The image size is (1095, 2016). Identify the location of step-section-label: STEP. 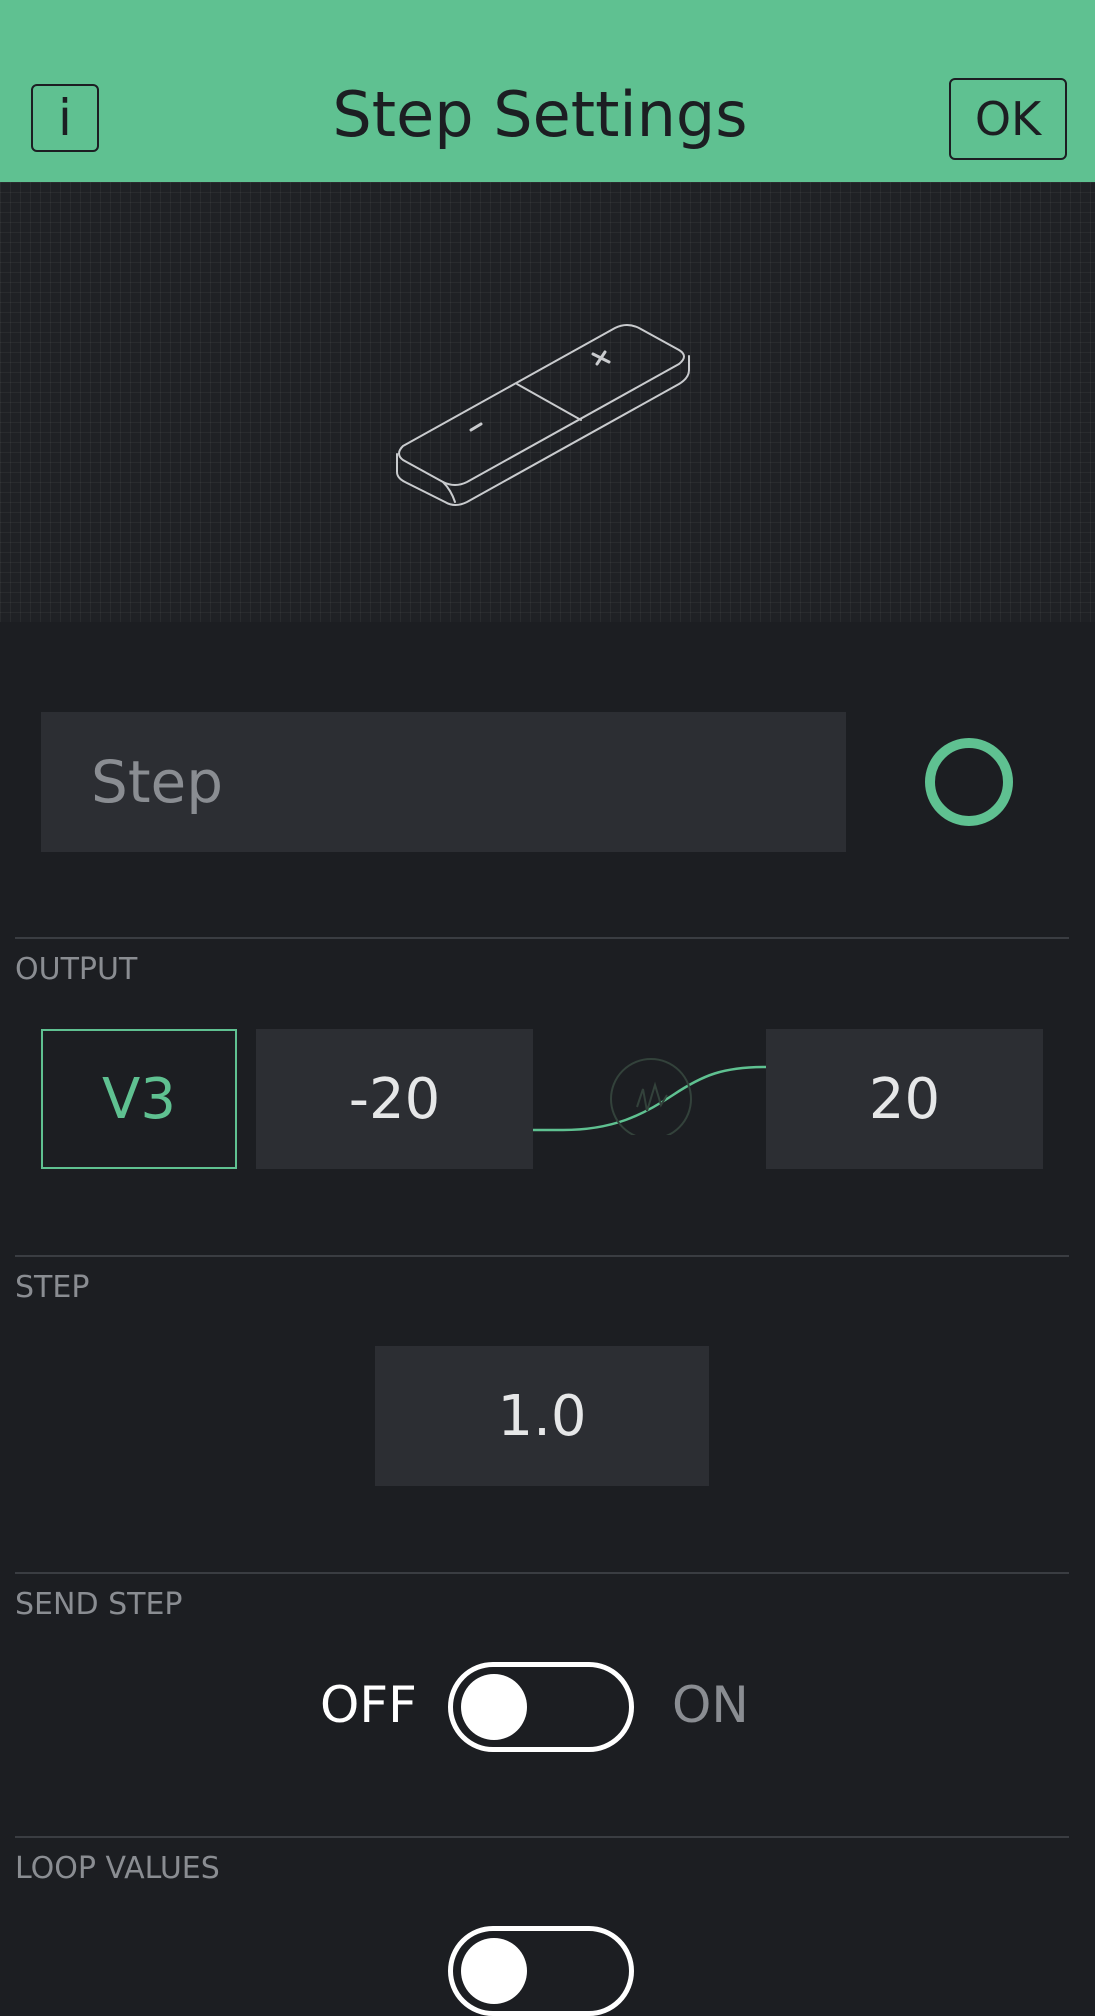
(52, 1287).